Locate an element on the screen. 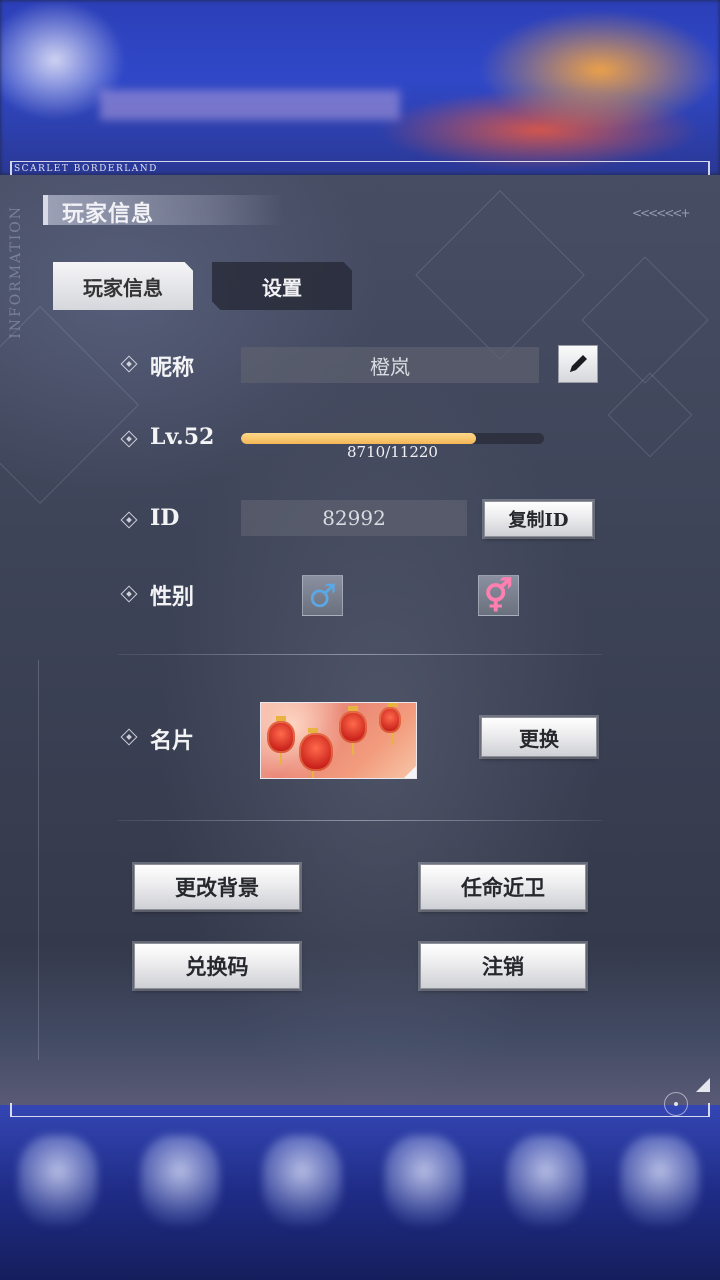  female-gender-button: ⚥ is located at coordinates (498, 595).